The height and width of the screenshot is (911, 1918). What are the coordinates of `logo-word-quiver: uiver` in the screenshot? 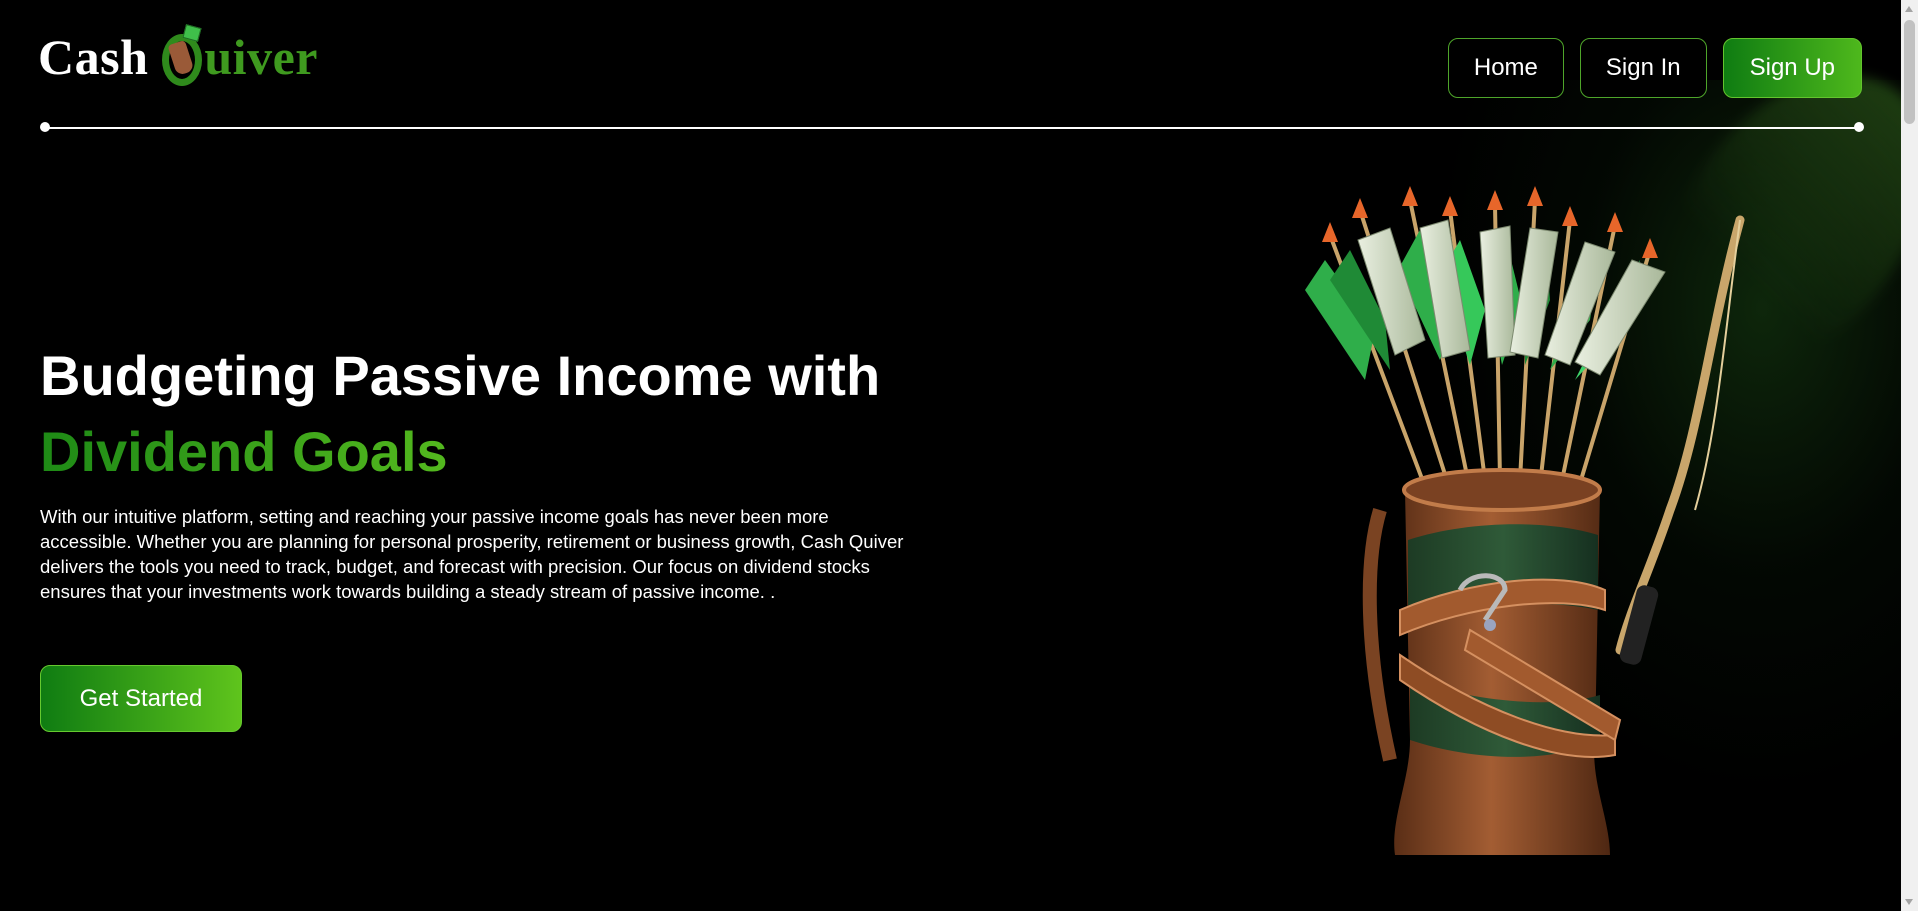 It's located at (240, 56).